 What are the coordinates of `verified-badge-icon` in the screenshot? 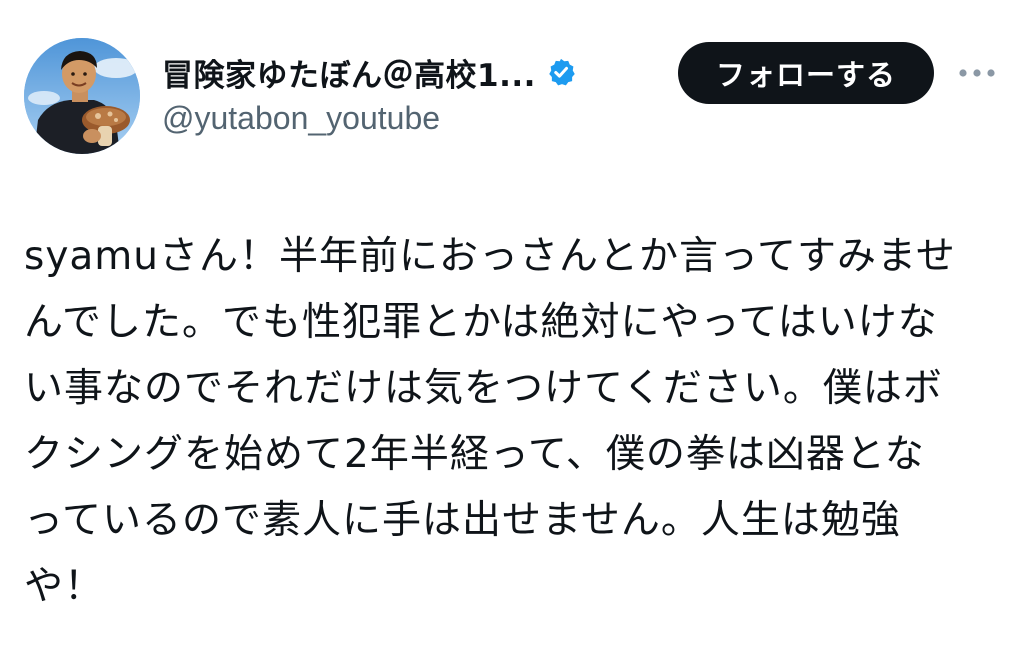 It's located at (561, 72).